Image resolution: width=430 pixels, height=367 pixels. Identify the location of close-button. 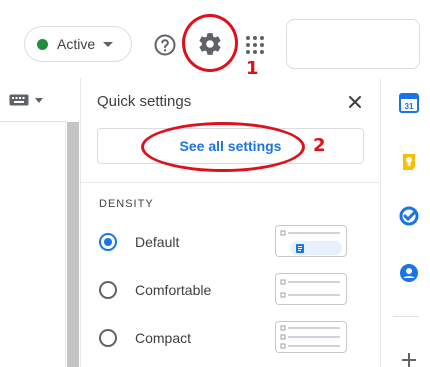
(355, 102).